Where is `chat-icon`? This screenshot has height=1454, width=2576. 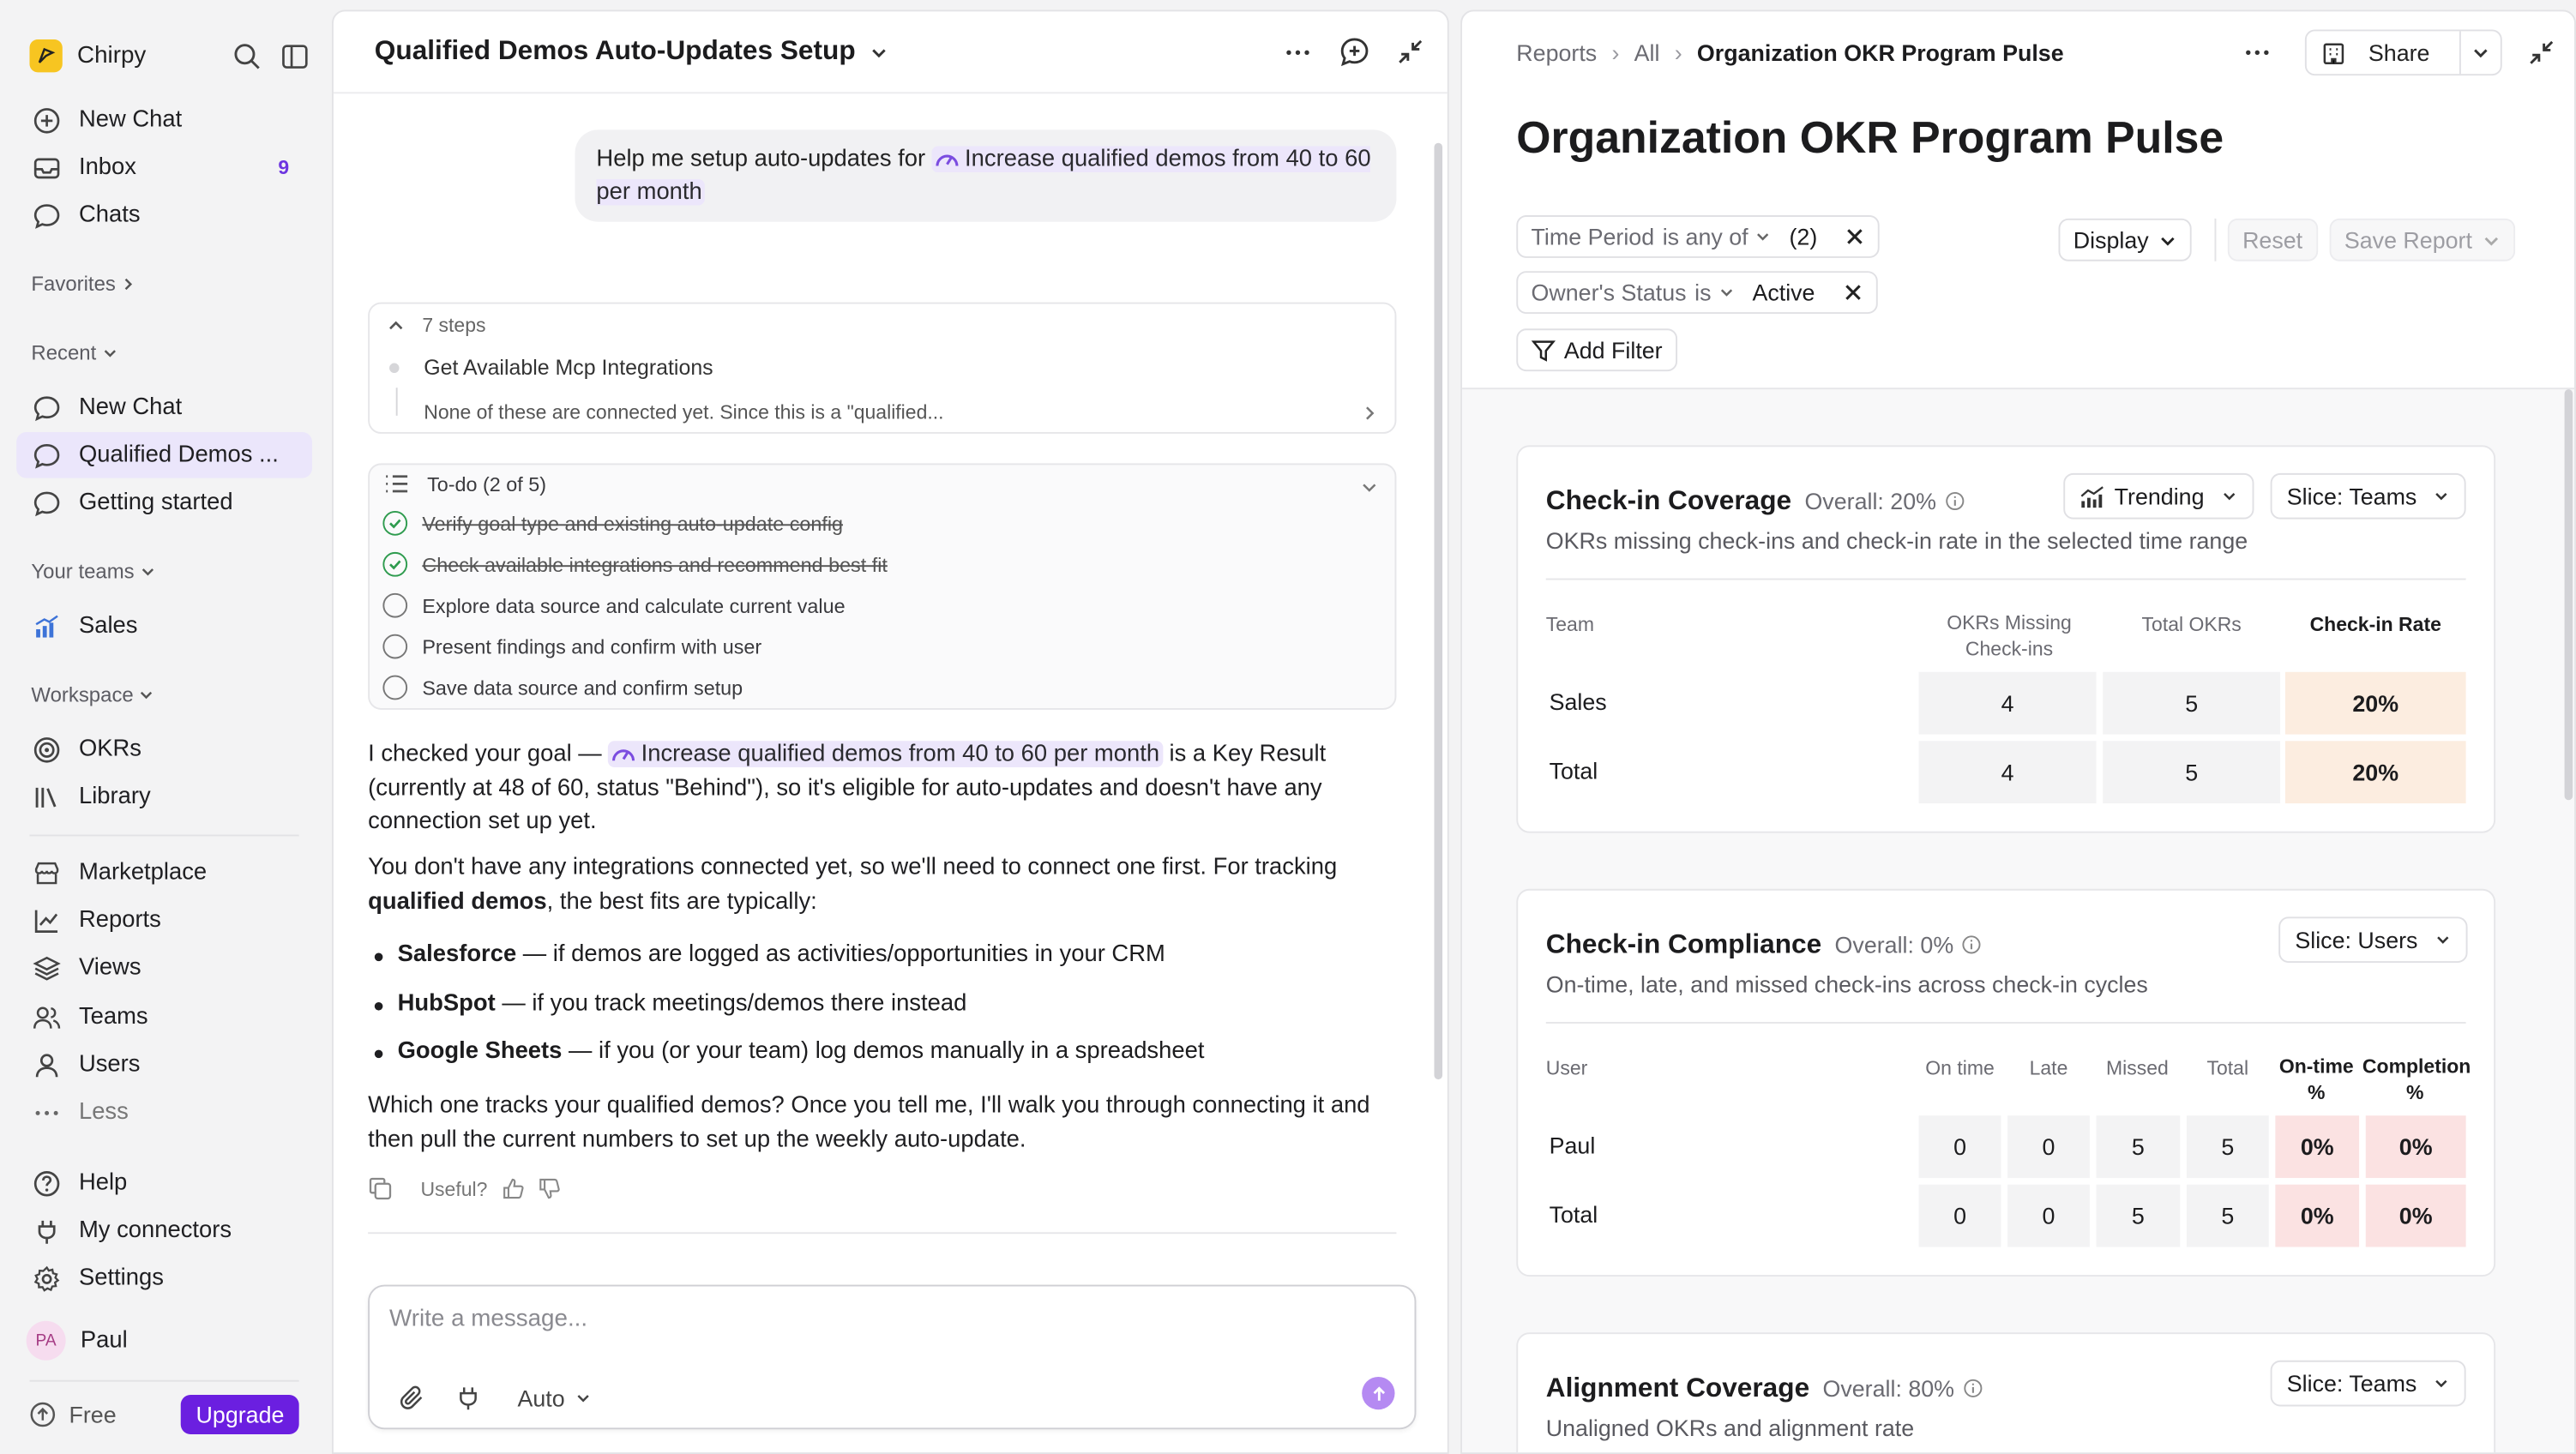
chat-icon is located at coordinates (46, 502).